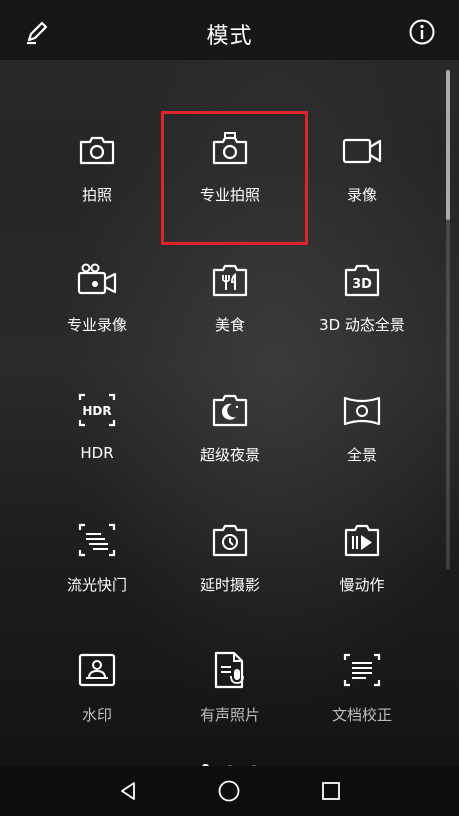  Describe the element at coordinates (234, 178) in the screenshot. I see `selection-highlight` at that location.